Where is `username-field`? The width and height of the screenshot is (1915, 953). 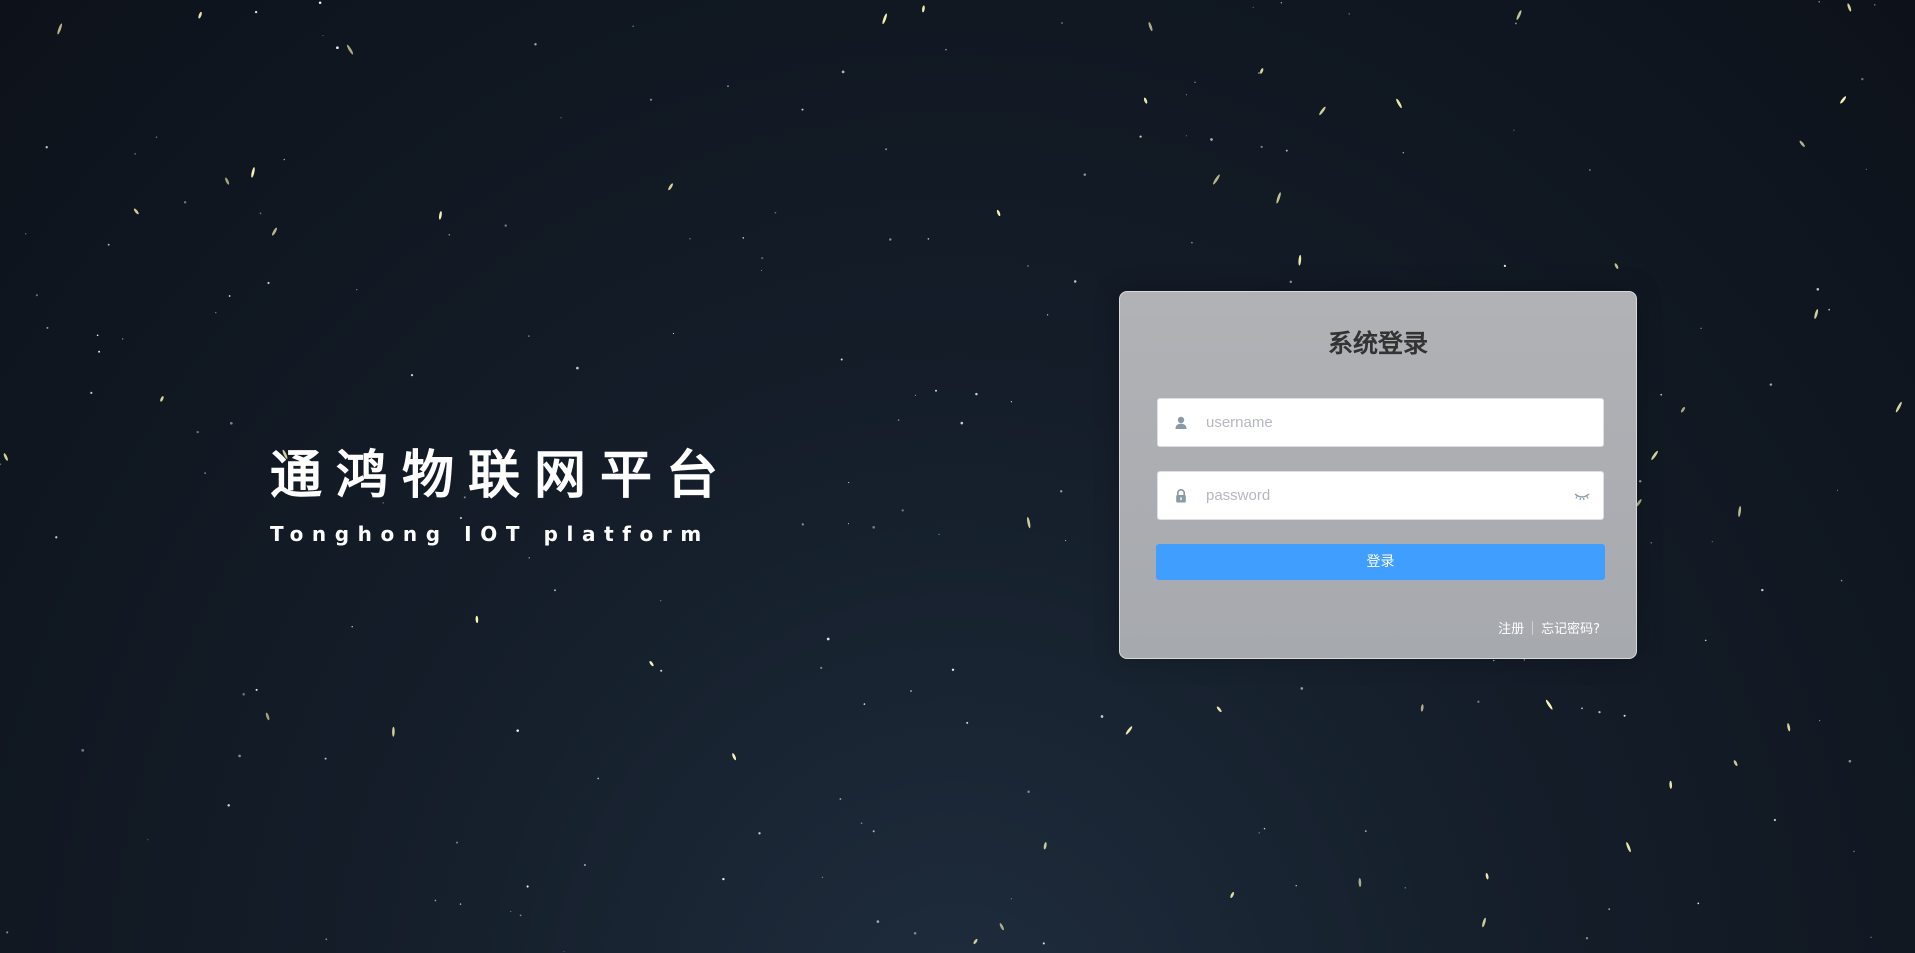
username-field is located at coordinates (1380, 422).